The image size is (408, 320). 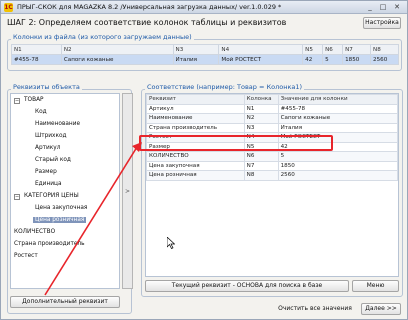 I want to click on mapping-cell: Размер, so click(x=195, y=146).